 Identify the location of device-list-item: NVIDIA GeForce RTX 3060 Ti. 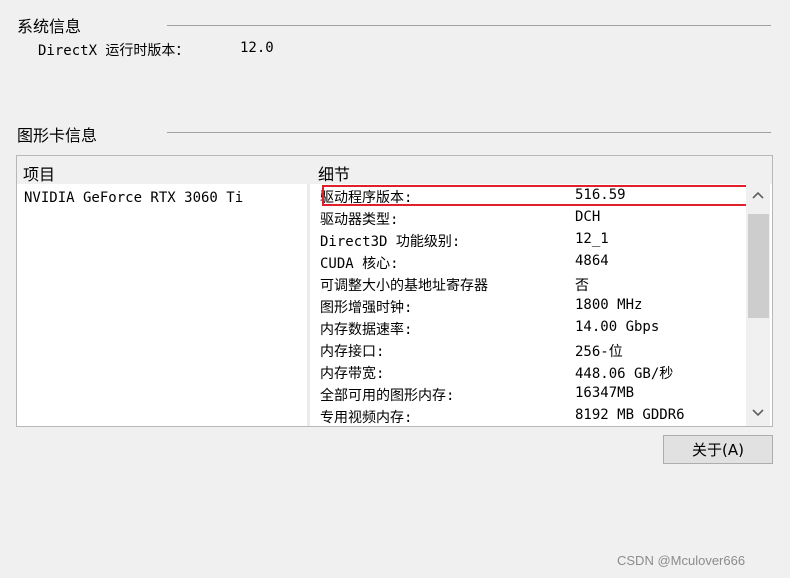
(133, 198).